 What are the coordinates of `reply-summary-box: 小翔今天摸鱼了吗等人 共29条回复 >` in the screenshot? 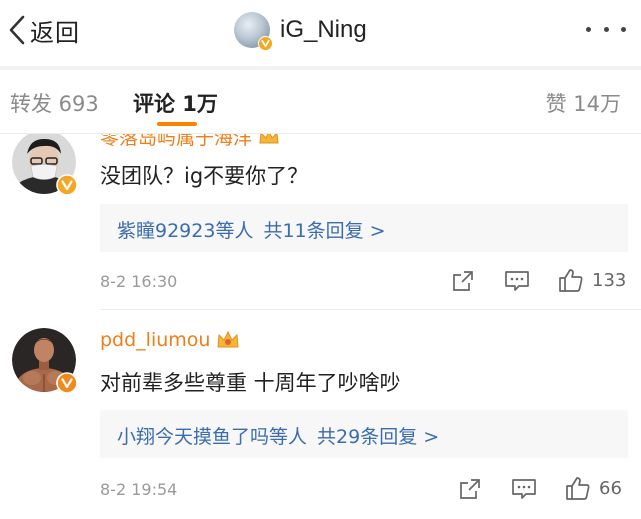 It's located at (364, 434).